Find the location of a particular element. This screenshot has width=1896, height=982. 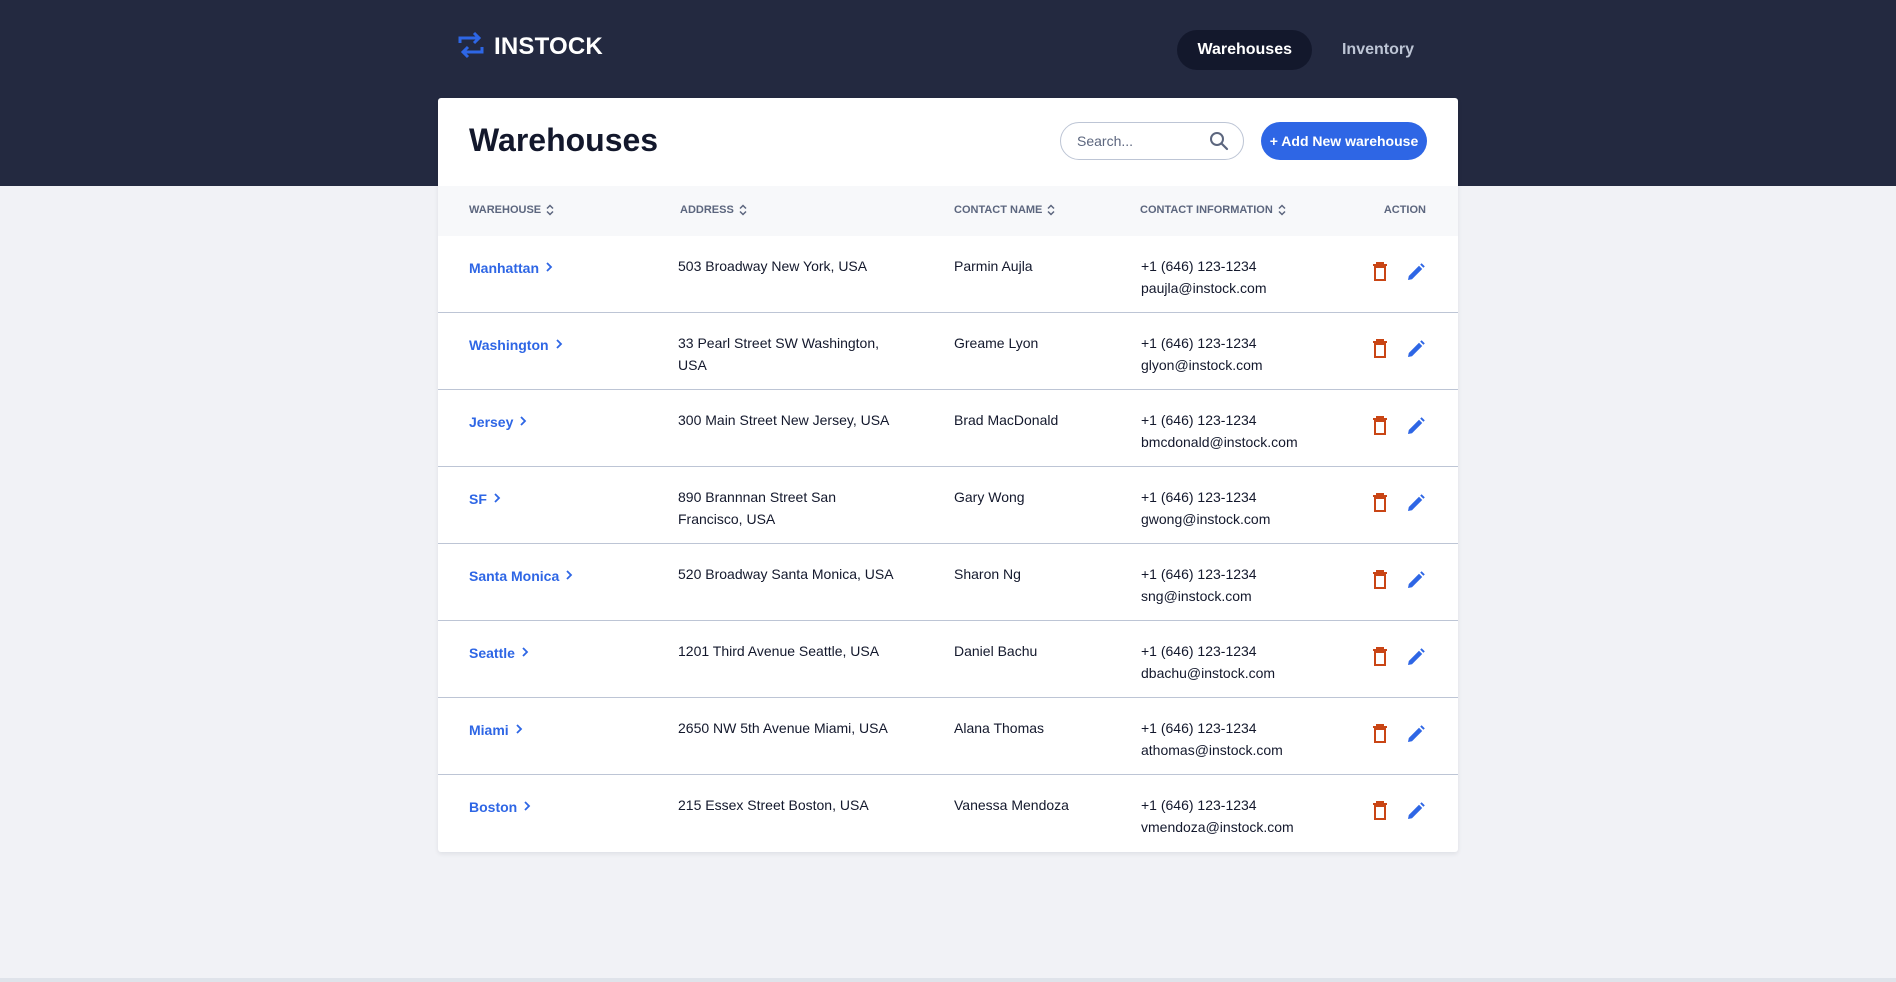

search-input is located at coordinates (1142, 141).